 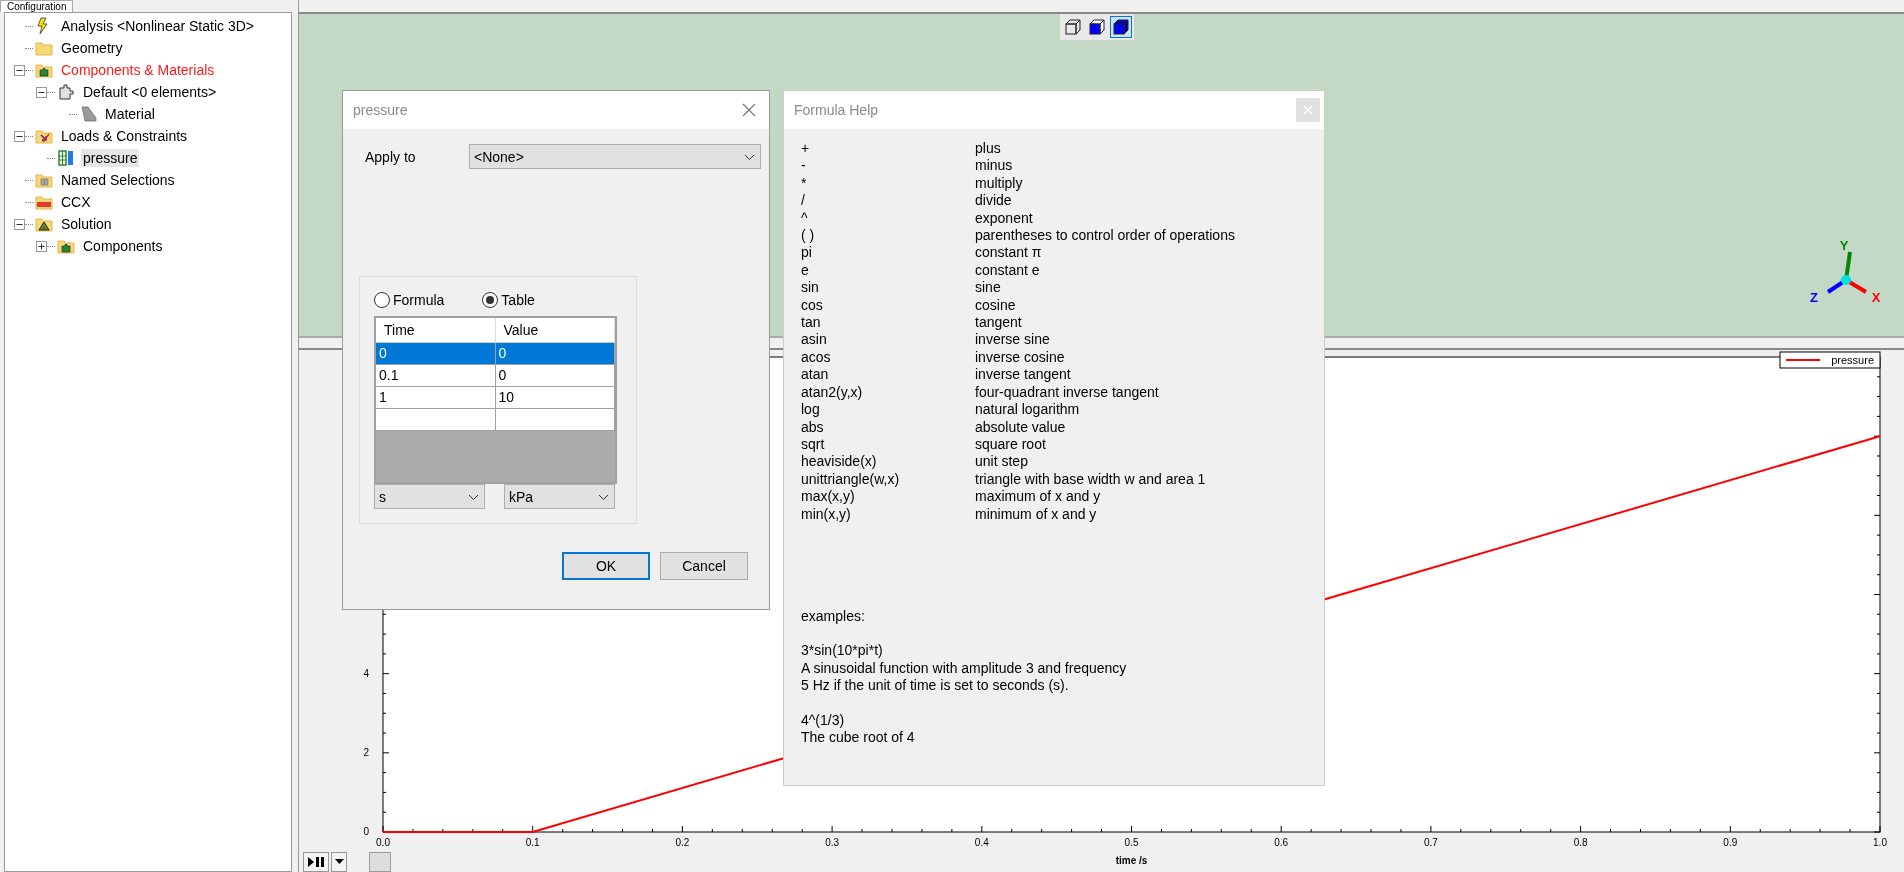 I want to click on table-row: 0 0, so click(x=495, y=354).